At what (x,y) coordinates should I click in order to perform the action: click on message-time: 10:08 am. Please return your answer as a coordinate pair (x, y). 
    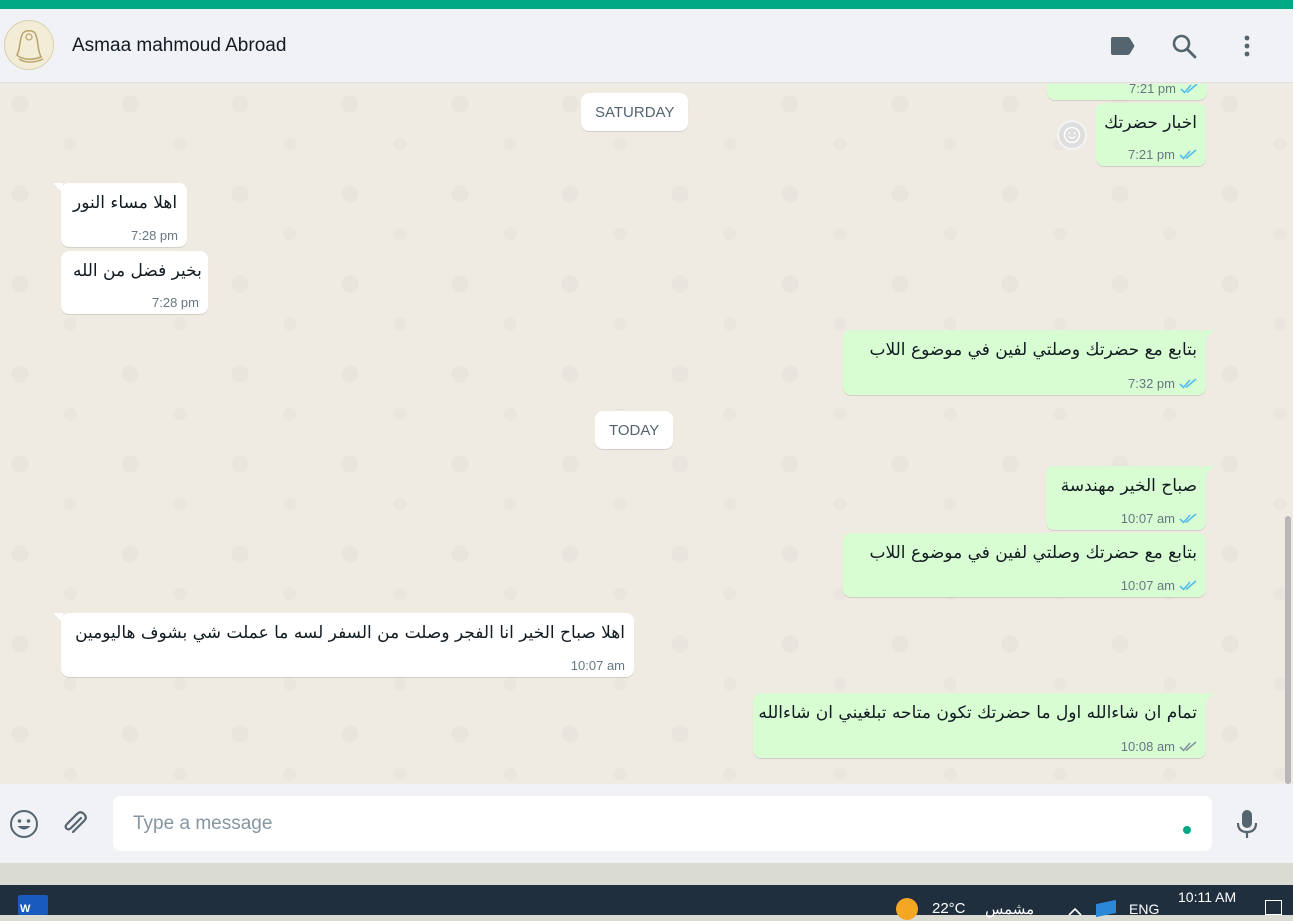
    Looking at the image, I should click on (1147, 746).